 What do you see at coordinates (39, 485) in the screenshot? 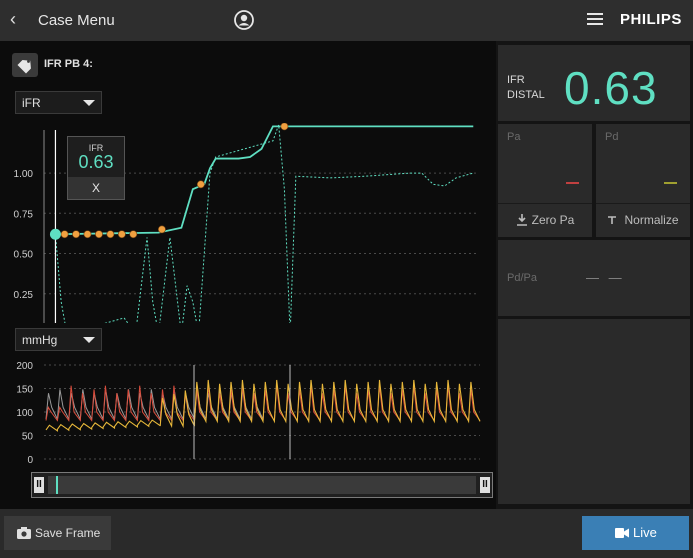
I see `timeline-left-handle: II` at bounding box center [39, 485].